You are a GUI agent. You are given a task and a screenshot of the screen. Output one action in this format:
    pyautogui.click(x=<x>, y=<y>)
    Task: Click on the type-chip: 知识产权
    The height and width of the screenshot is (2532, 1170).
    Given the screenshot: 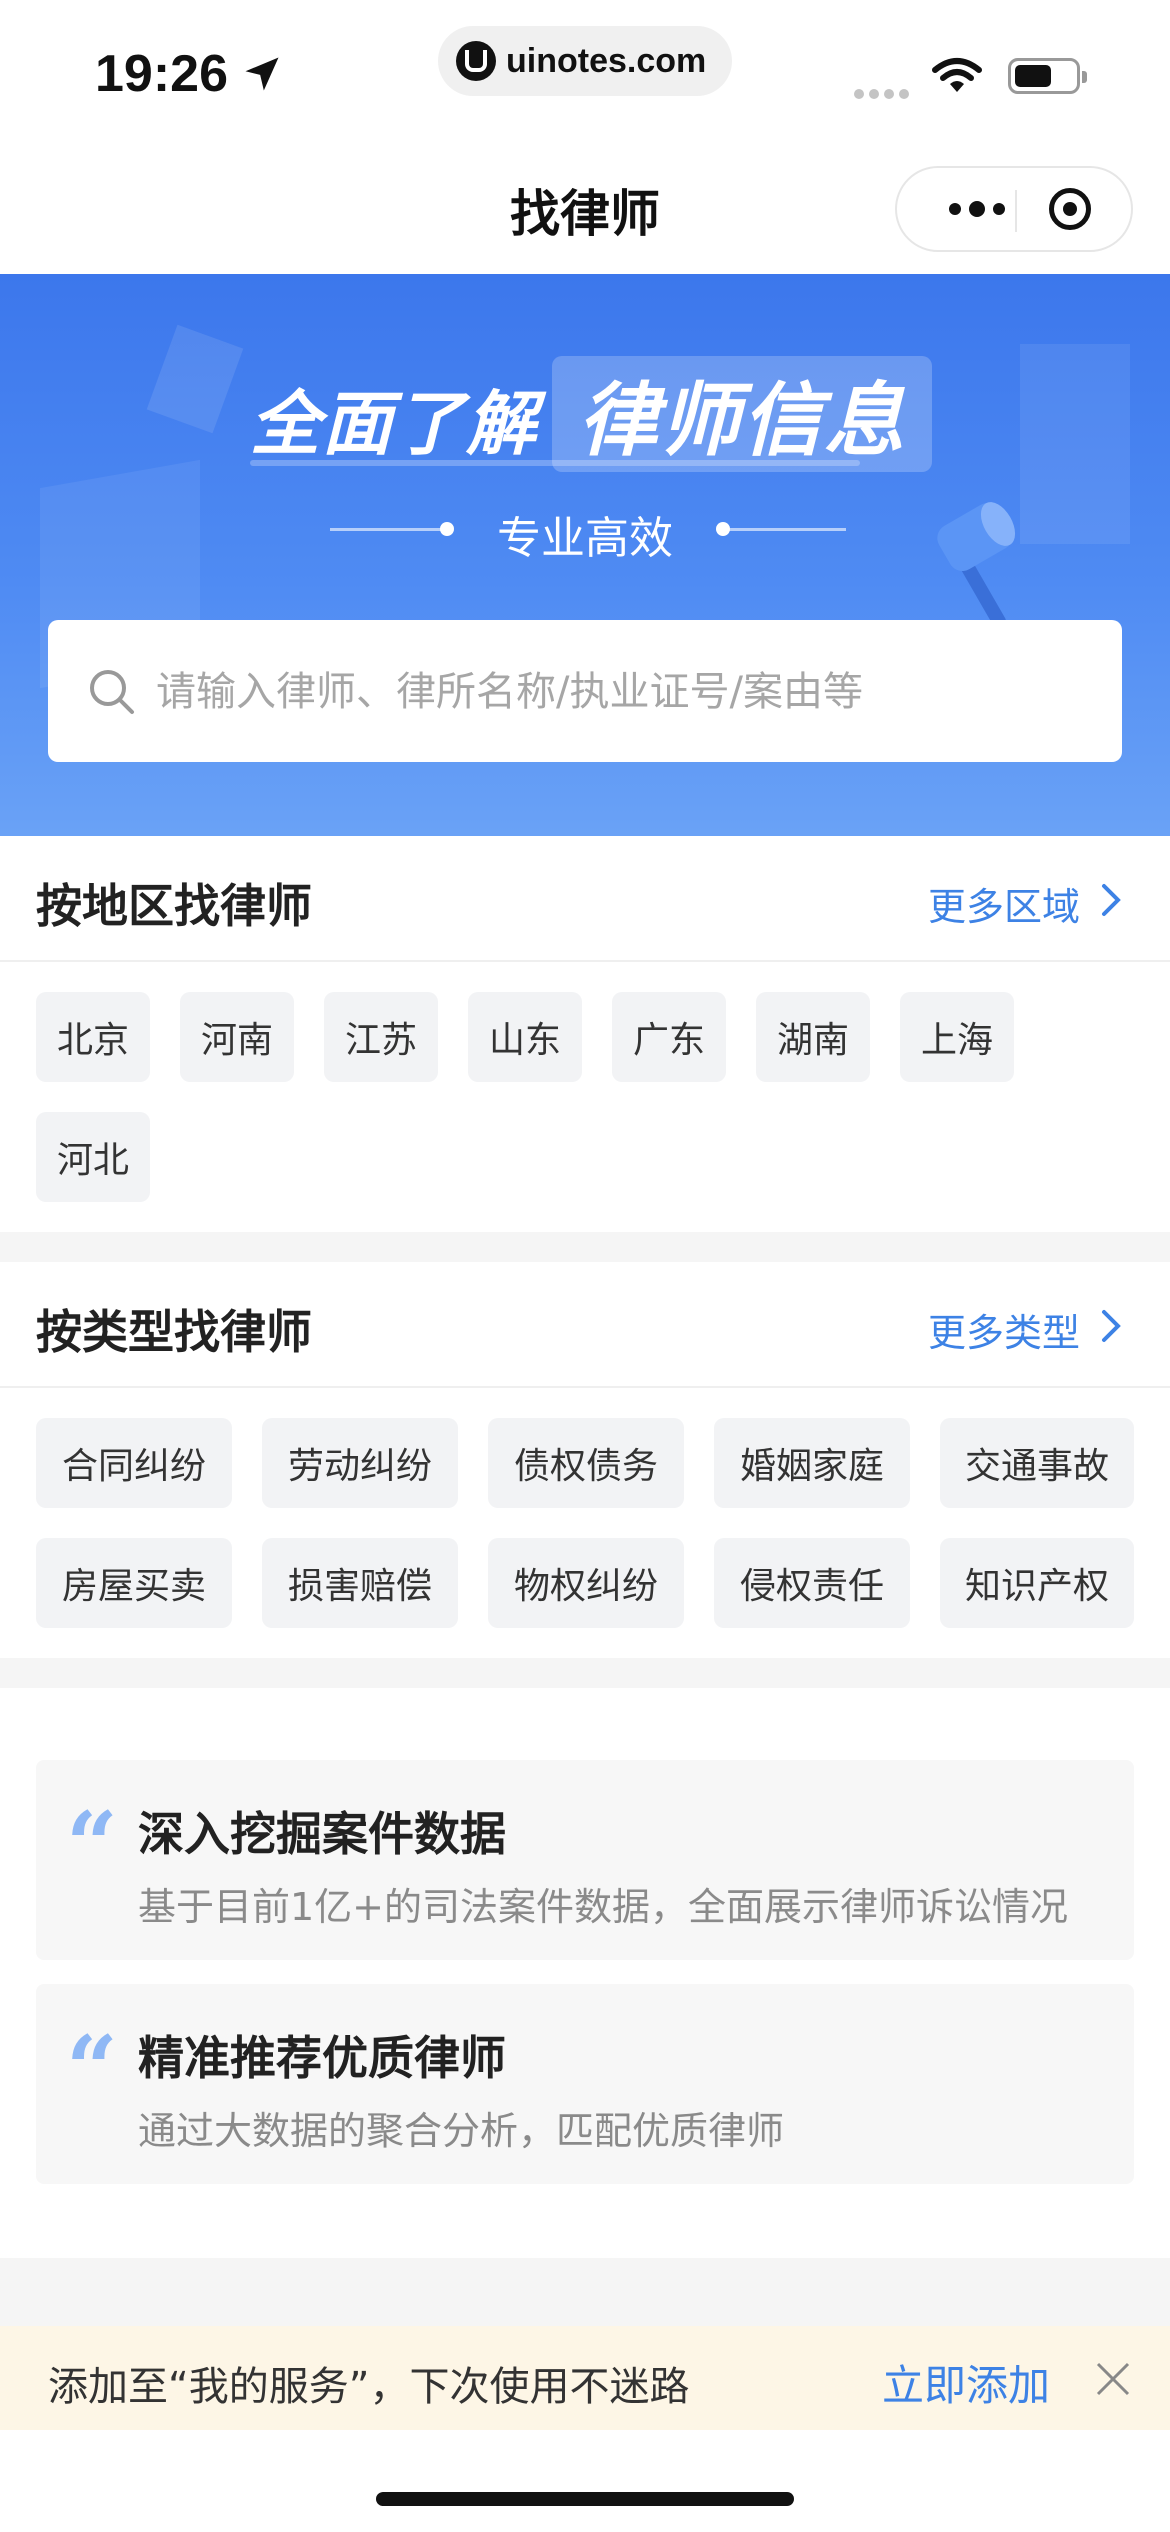 What is the action you would take?
    pyautogui.click(x=1037, y=1583)
    